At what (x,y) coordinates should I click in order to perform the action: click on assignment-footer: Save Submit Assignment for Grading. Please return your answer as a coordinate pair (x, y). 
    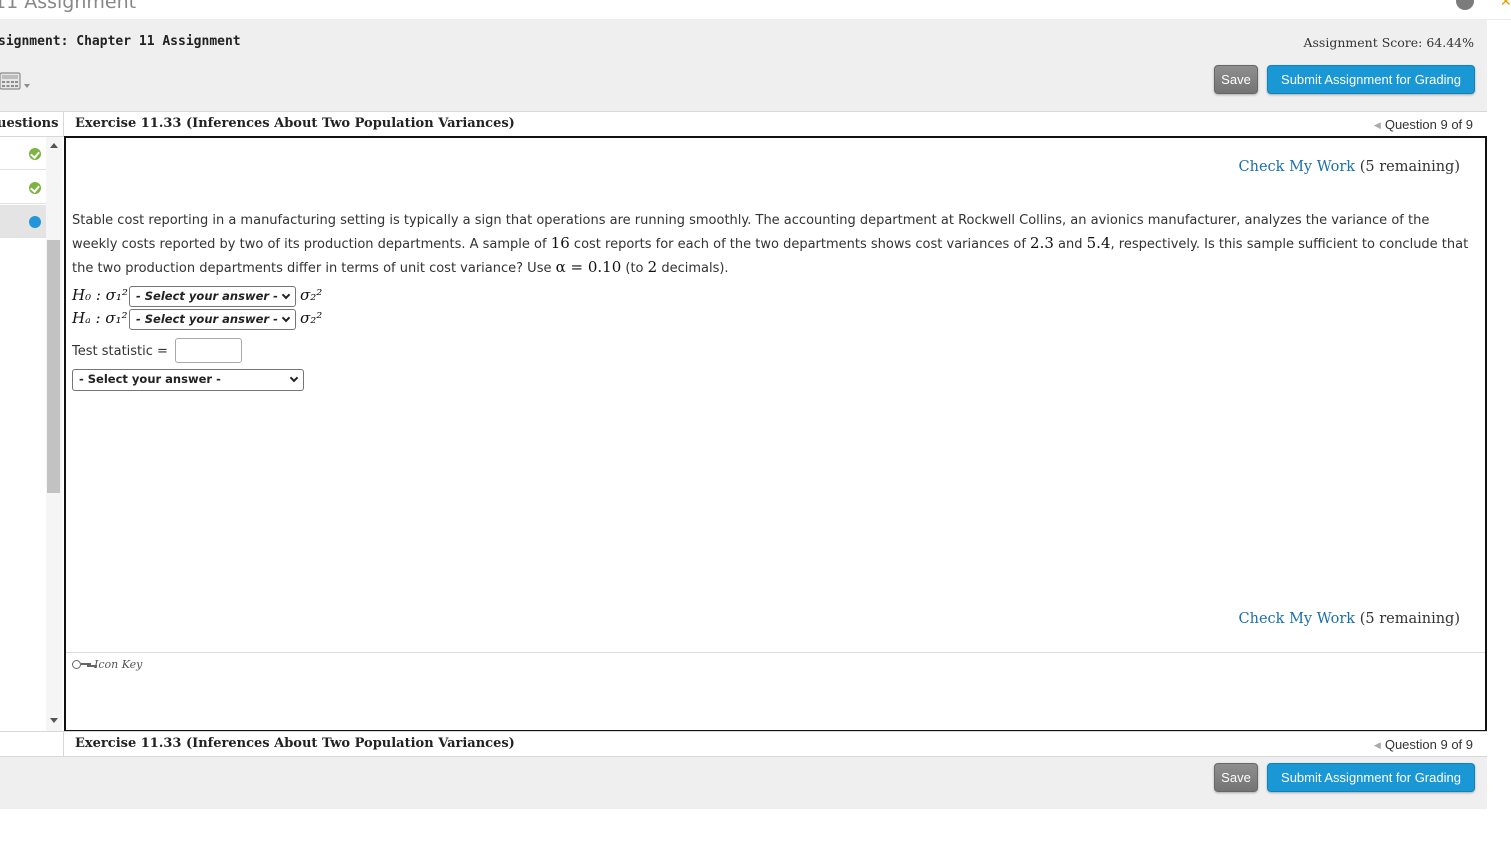
    Looking at the image, I should click on (743, 783).